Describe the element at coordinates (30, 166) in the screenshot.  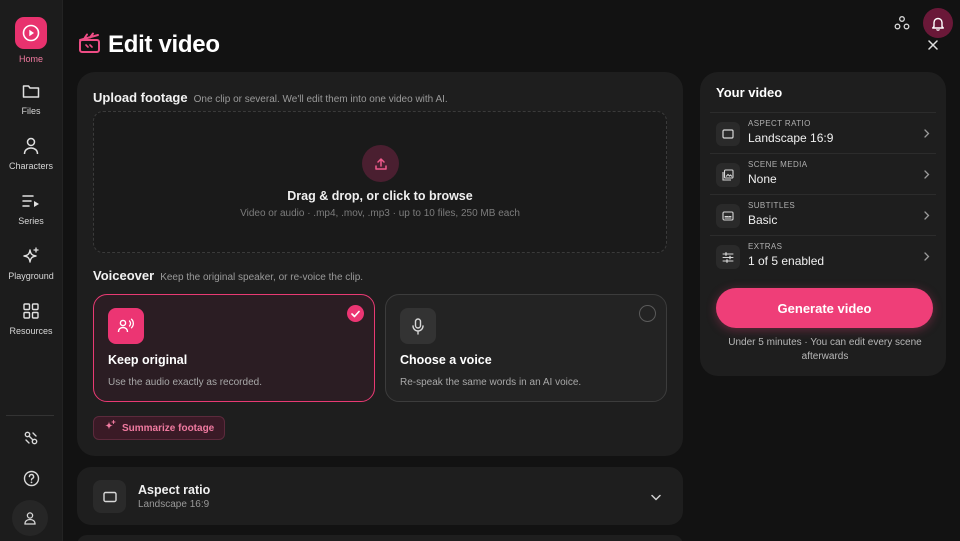
I see `sidebar-item-label: Characters` at that location.